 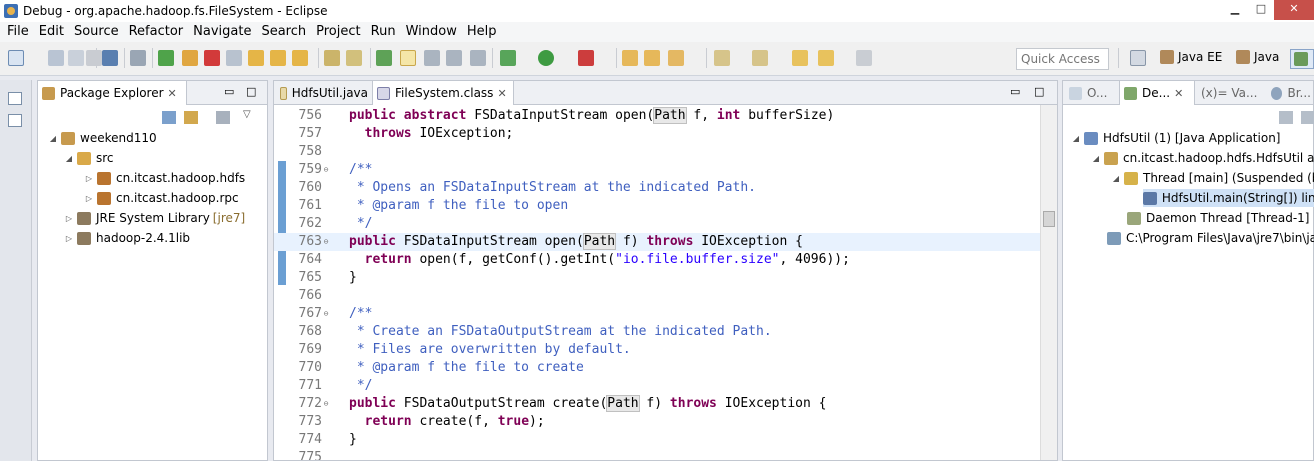 I want to click on perspective-java: Java, so click(x=1257, y=57).